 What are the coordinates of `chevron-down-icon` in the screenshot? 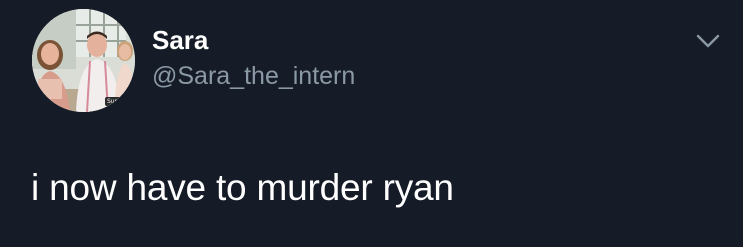 It's located at (708, 41).